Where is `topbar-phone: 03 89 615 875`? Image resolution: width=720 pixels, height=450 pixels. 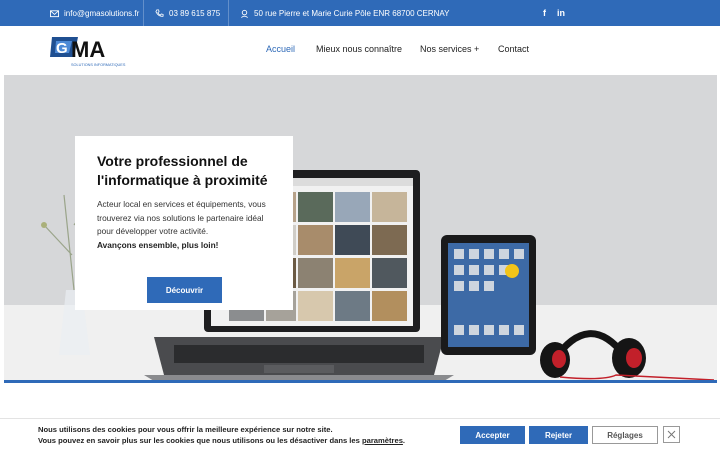 topbar-phone: 03 89 615 875 is located at coordinates (187, 13).